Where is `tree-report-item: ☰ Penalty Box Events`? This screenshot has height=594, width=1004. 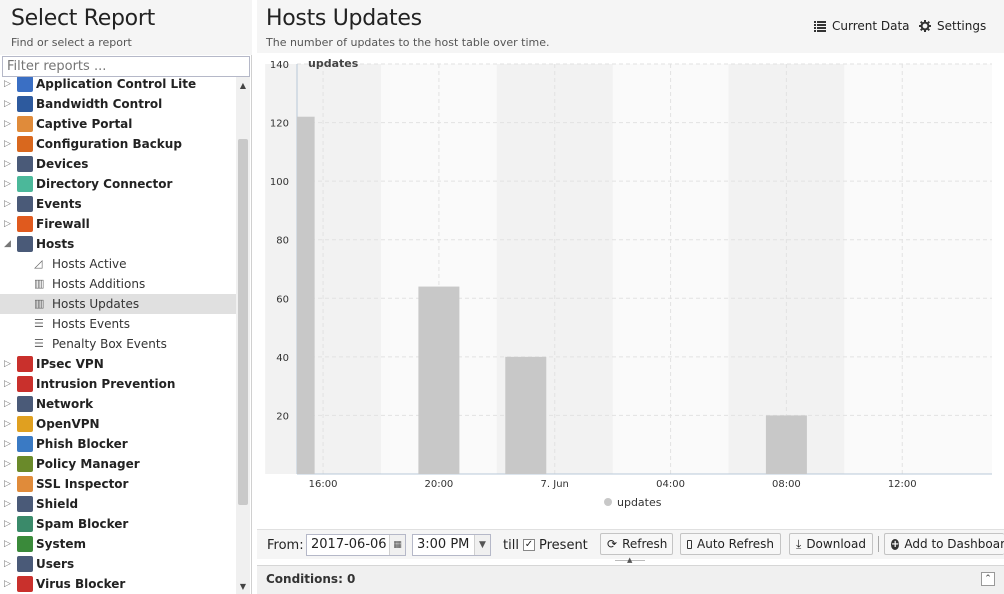
tree-report-item: ☰ Penalty Box Events is located at coordinates (118, 344).